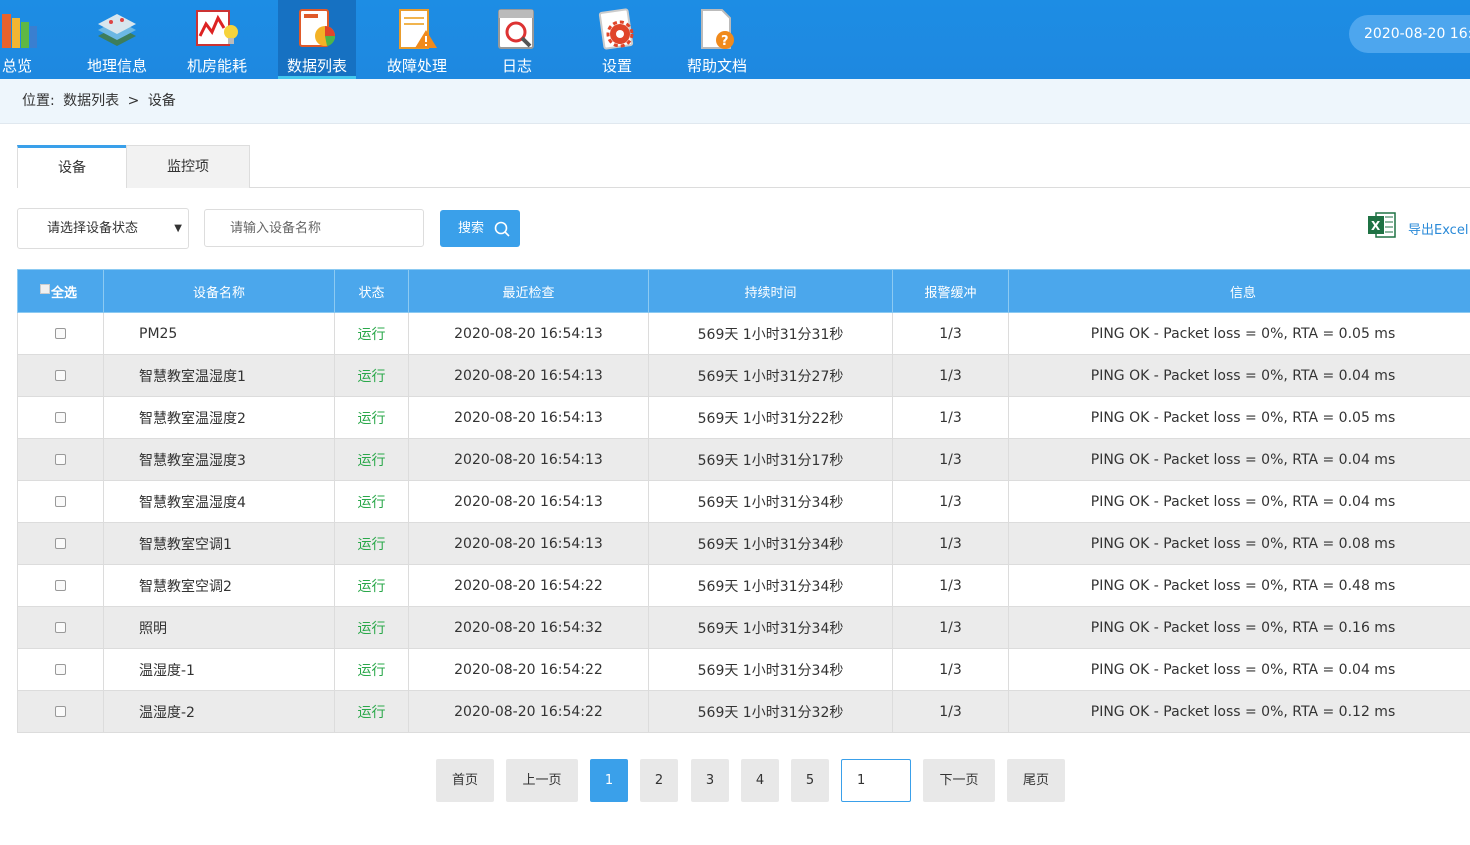 The width and height of the screenshot is (1470, 845). Describe the element at coordinates (617, 39) in the screenshot. I see `nav-item-settings: 设置` at that location.